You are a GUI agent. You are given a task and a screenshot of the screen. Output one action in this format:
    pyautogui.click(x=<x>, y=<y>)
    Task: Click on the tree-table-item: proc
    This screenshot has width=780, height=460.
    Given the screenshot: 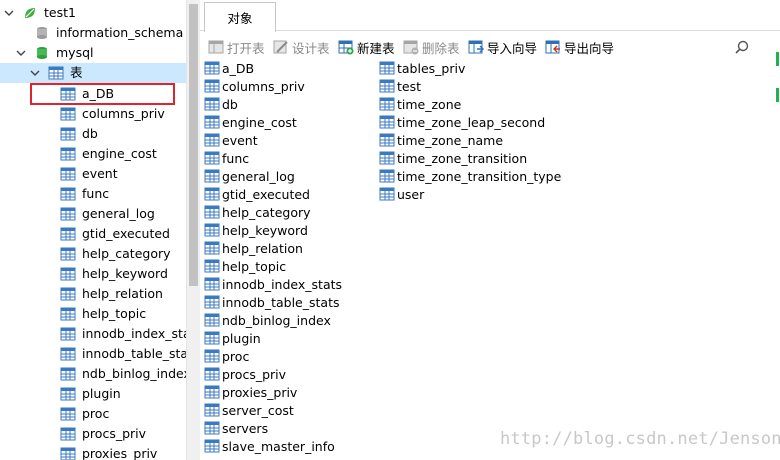 What is the action you would take?
    pyautogui.click(x=84, y=414)
    